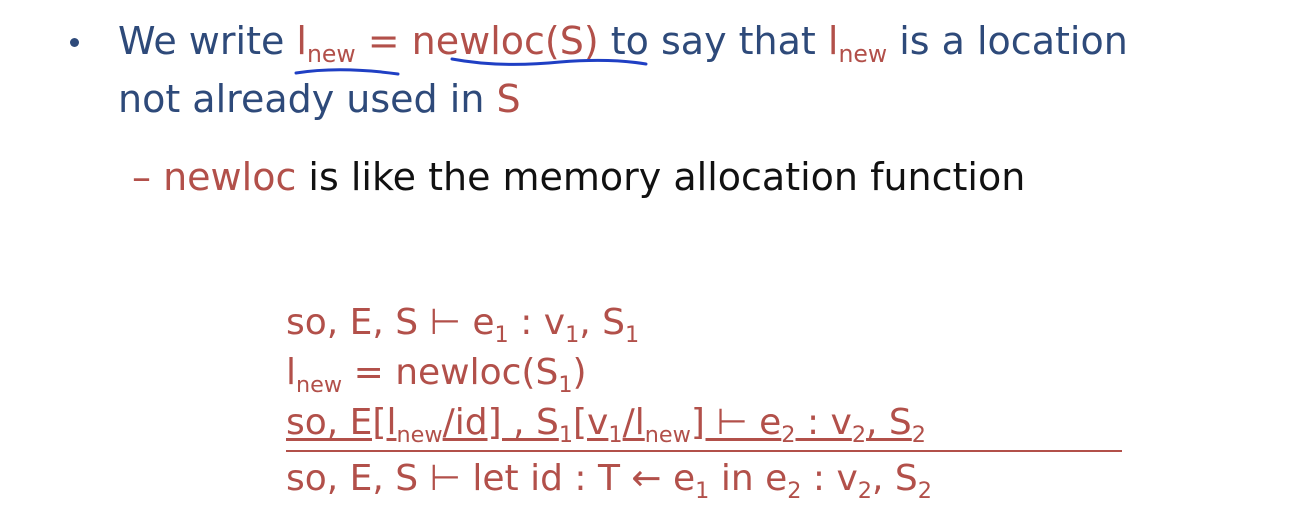 This screenshot has width=1296, height=526. Describe the element at coordinates (307, 99) in the screenshot. I see `bullet-text-line2: not already used in` at that location.